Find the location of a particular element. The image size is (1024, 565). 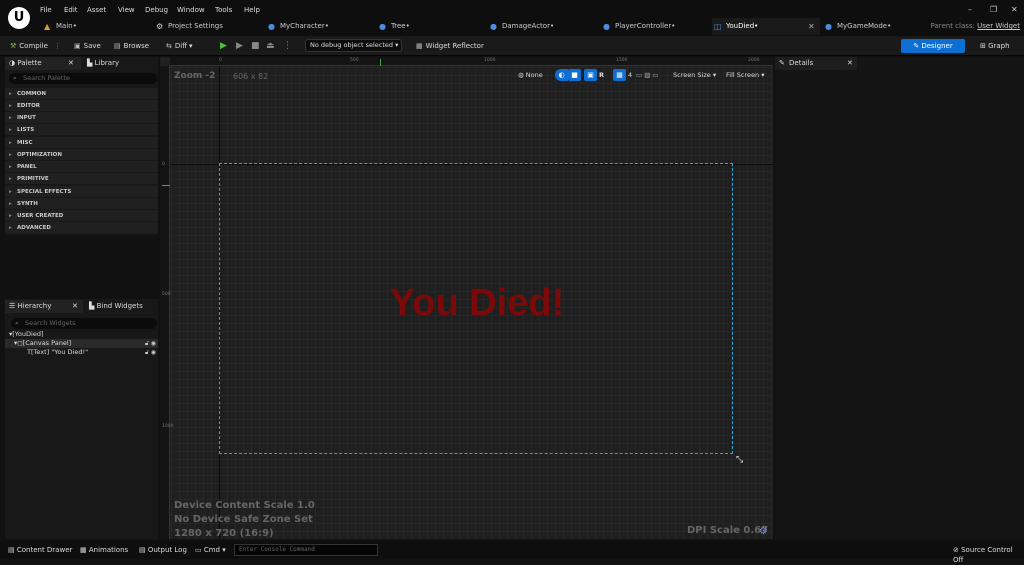

debug-object-select: No debug object selected ▾ is located at coordinates (353, 45).